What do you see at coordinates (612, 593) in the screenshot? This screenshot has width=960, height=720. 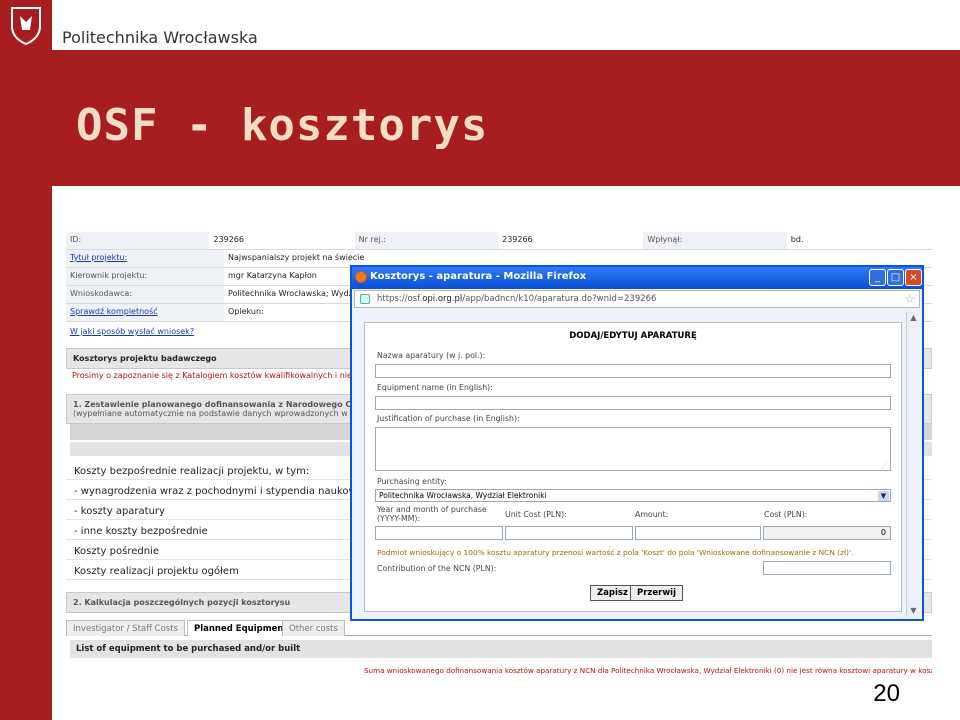 I see `save-button: Zapisz` at bounding box center [612, 593].